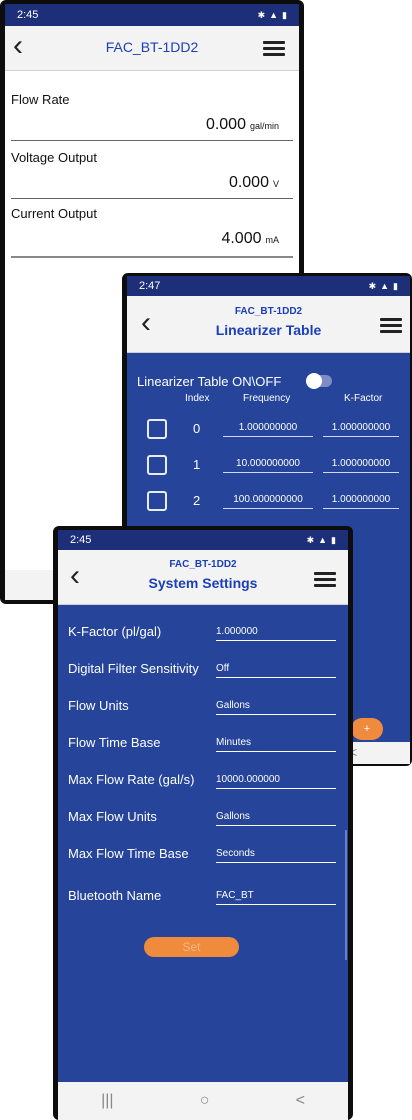  Describe the element at coordinates (54, 157) in the screenshot. I see `voltage-output-label: Voltage Output` at that location.